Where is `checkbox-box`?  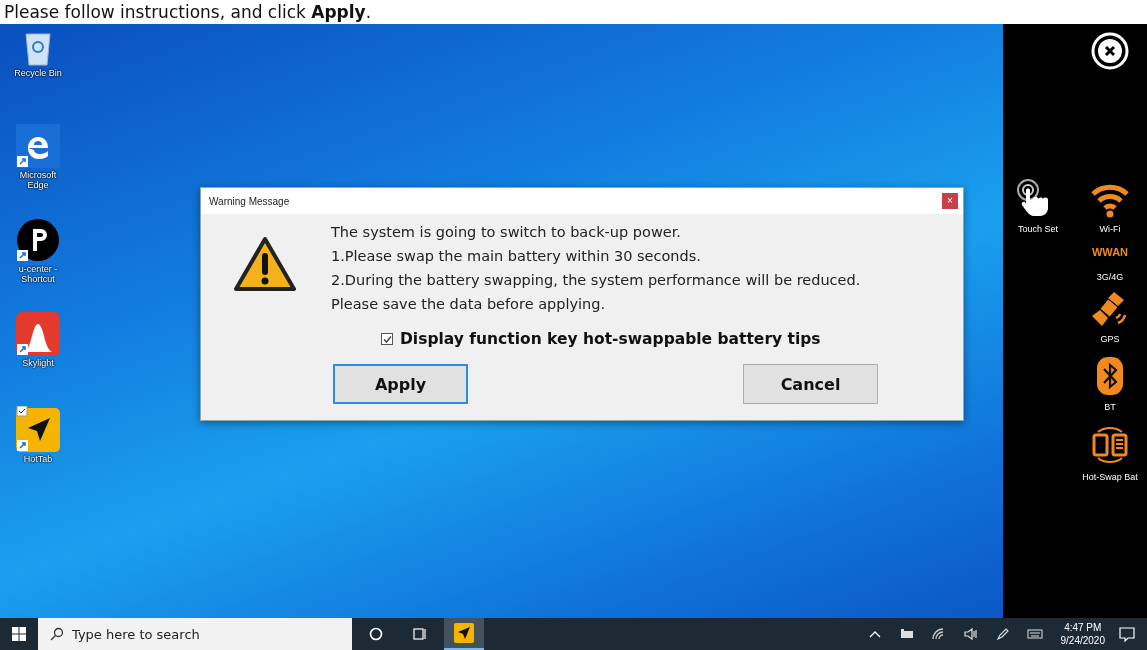
checkbox-box is located at coordinates (387, 339).